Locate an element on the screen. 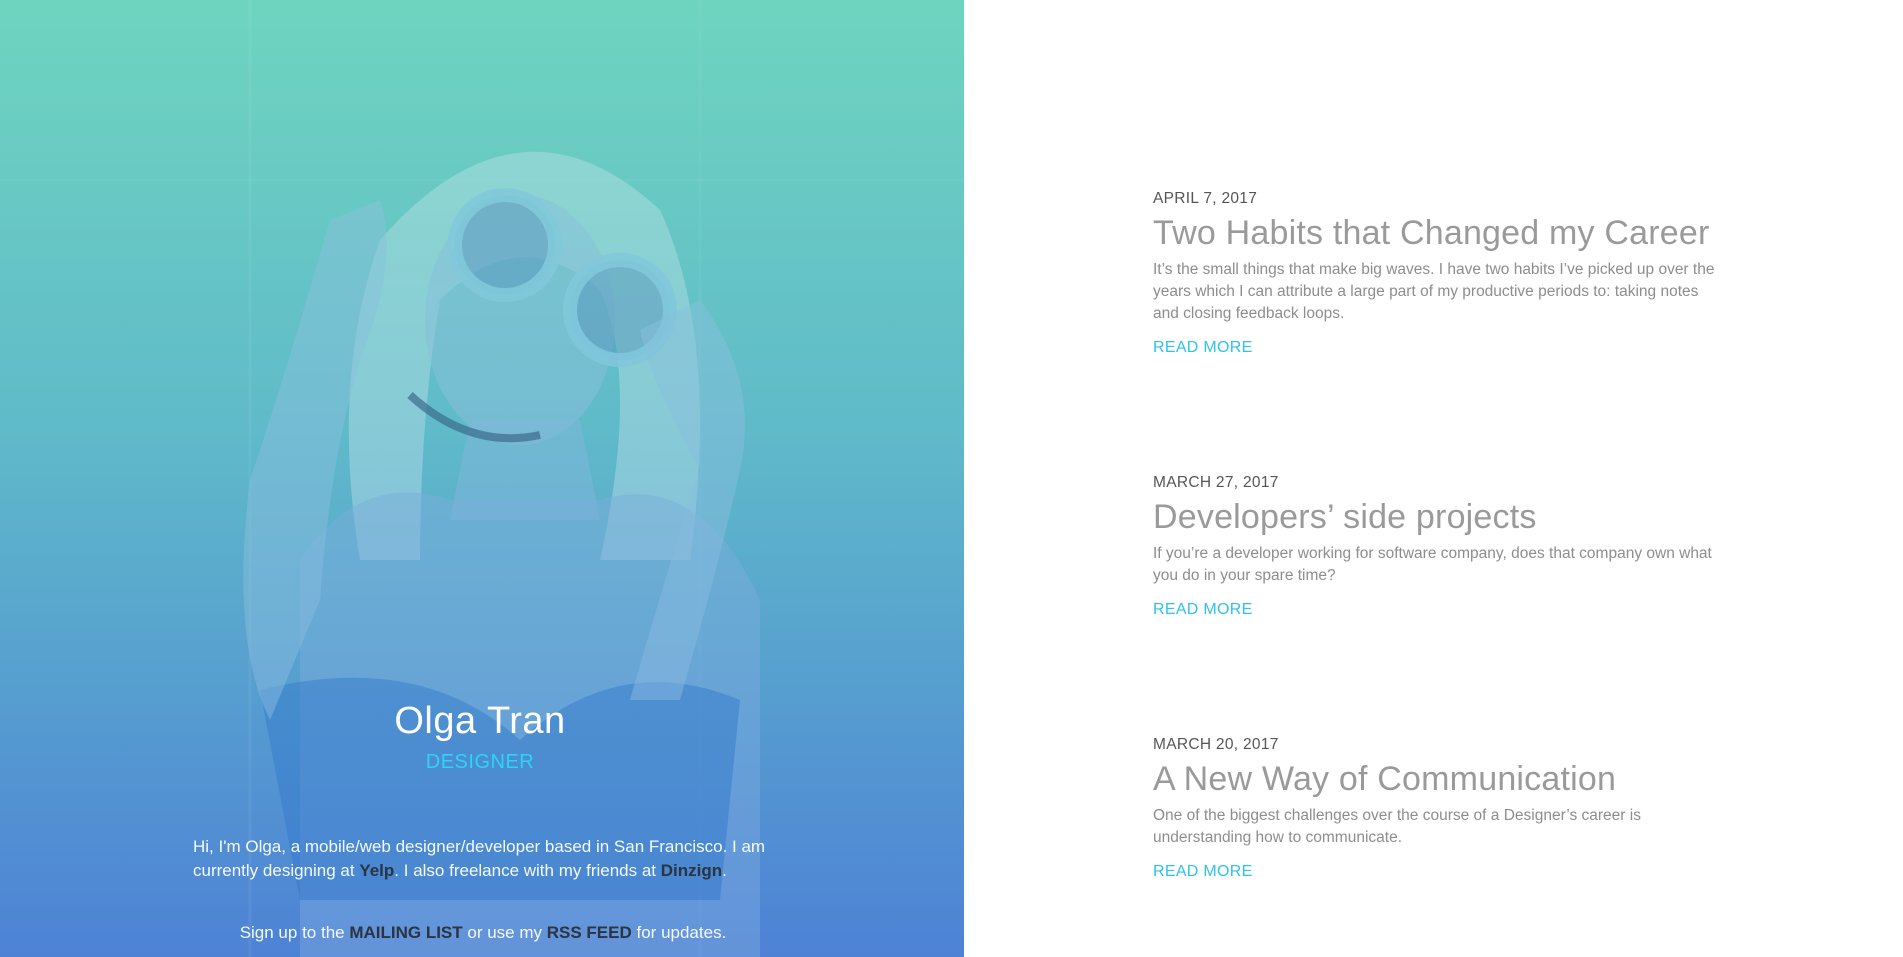 This screenshot has height=957, width=1903. bio-text-suffix: . is located at coordinates (724, 870).